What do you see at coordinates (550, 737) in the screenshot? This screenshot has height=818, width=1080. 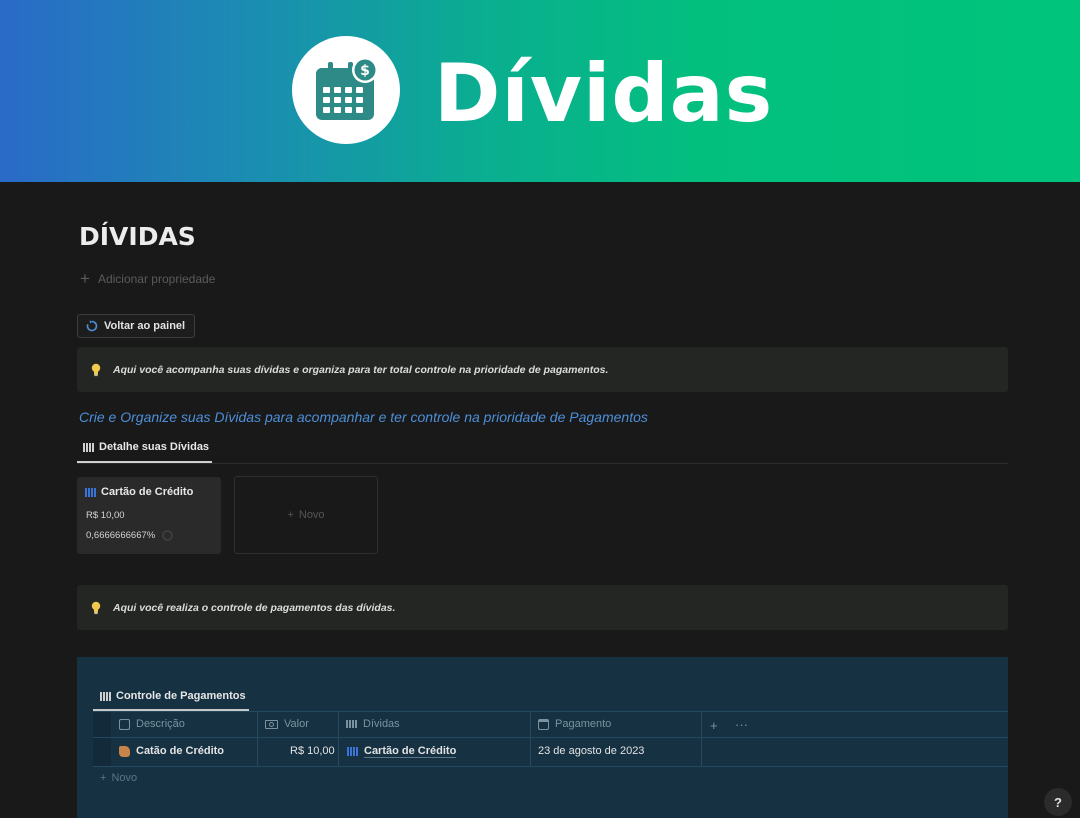 I see `header-row-divider` at bounding box center [550, 737].